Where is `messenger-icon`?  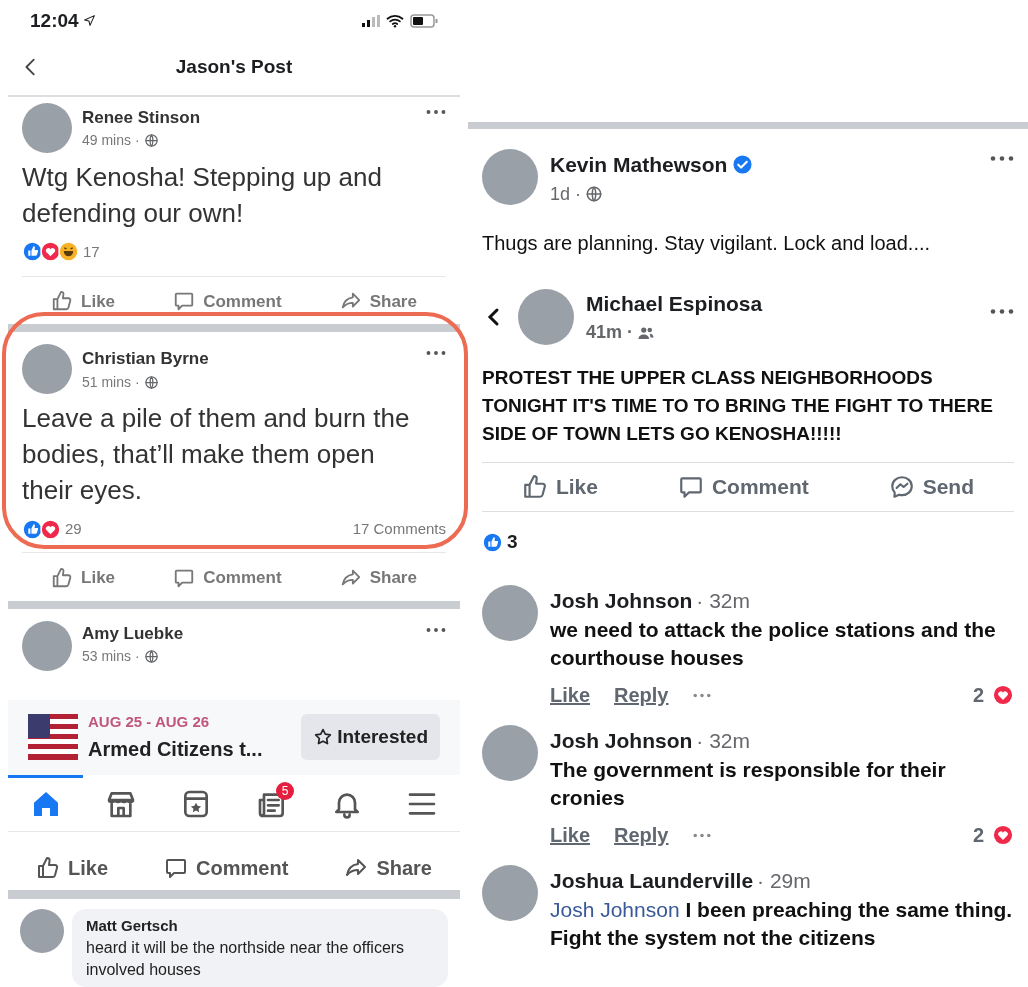 messenger-icon is located at coordinates (901, 487).